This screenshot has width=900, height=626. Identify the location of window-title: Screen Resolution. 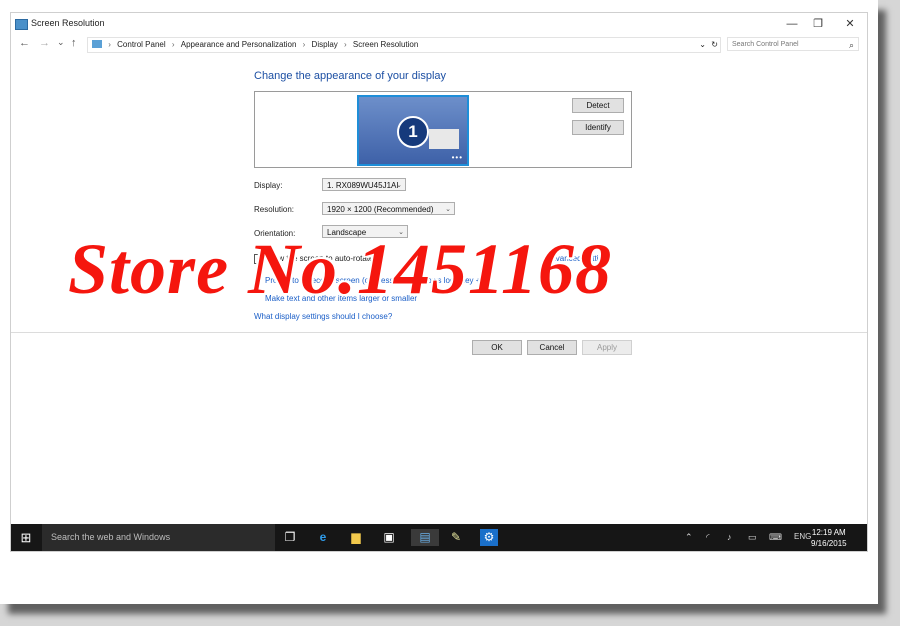
(68, 23).